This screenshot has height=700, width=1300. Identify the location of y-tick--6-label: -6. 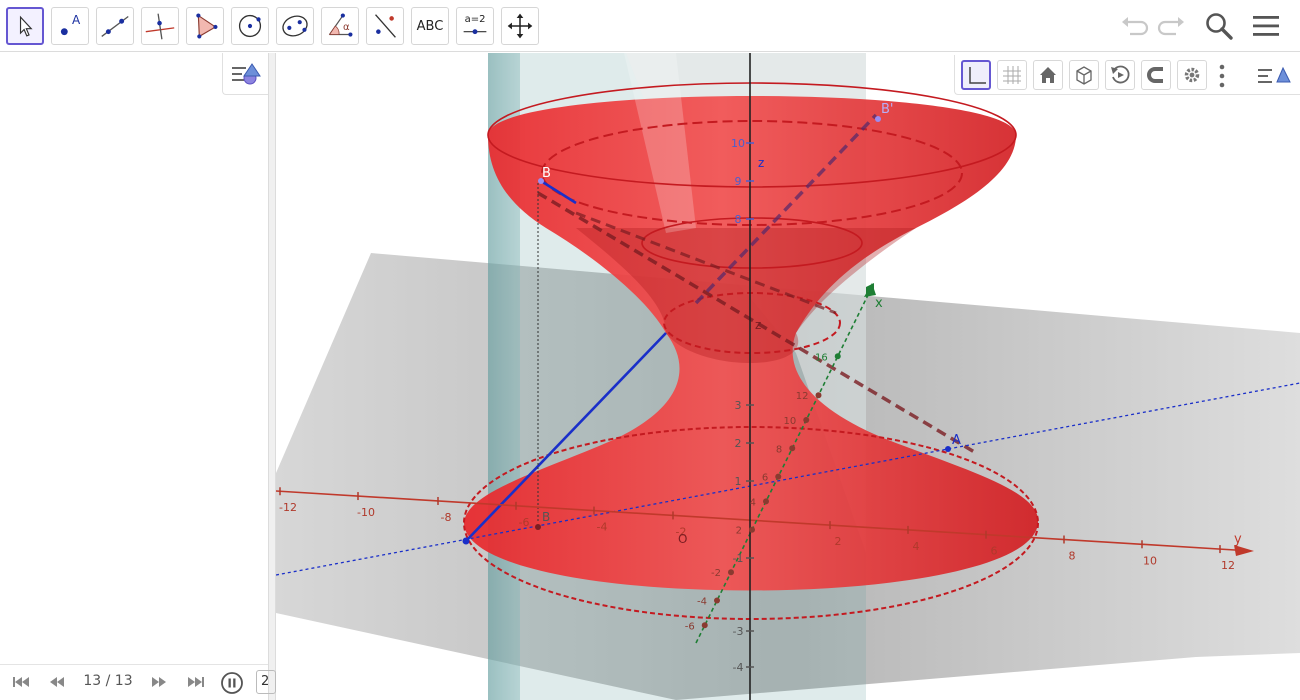
(524, 522).